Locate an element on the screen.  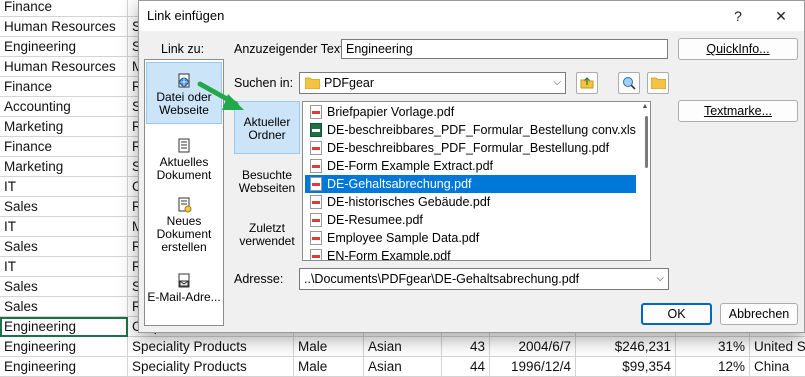
browse-web-button is located at coordinates (629, 83).